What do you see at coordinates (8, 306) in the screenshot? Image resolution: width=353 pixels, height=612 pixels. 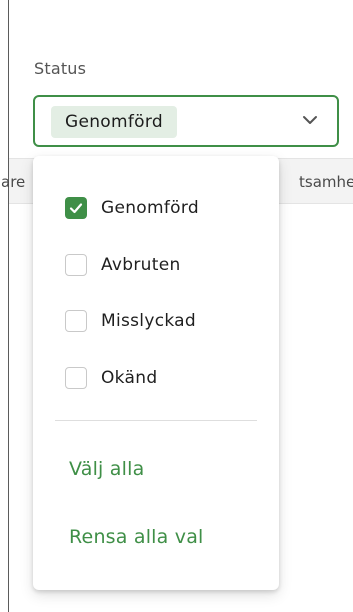 I see `frame-divider` at bounding box center [8, 306].